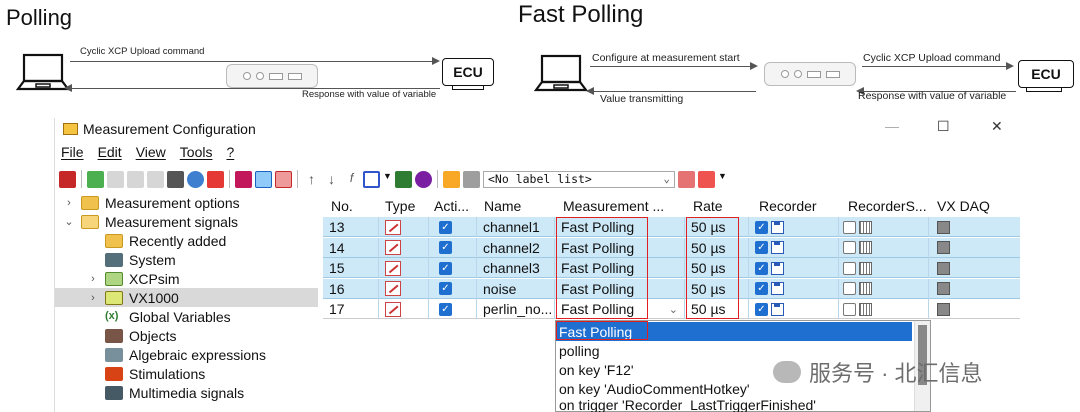 The image size is (1080, 412). What do you see at coordinates (155, 179) in the screenshot?
I see `group-icon` at bounding box center [155, 179].